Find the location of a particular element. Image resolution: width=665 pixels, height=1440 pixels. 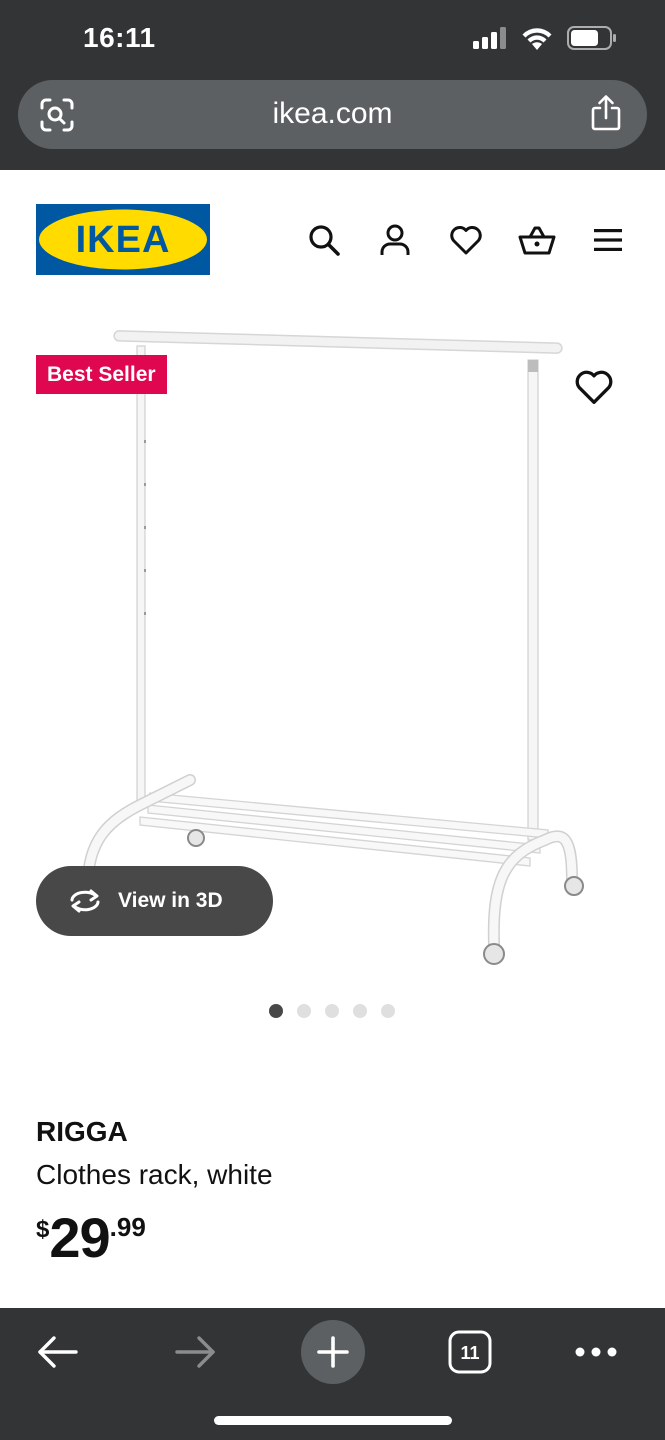

cart-button is located at coordinates (536, 240).